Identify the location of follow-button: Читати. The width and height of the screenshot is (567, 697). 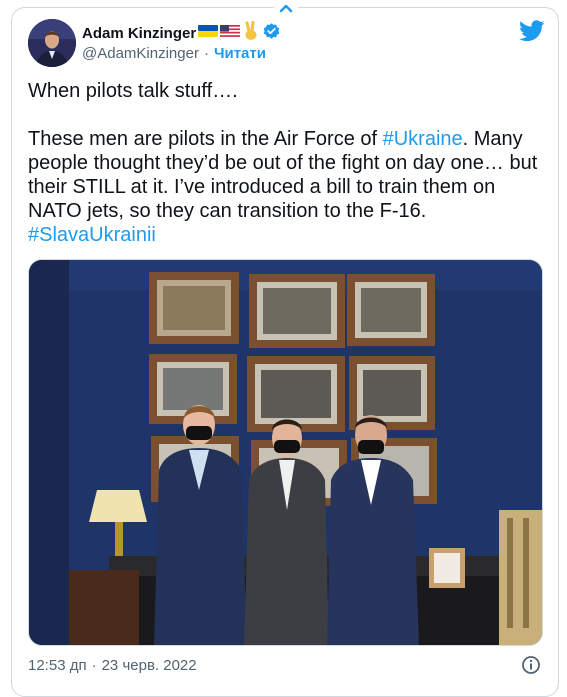
(240, 53).